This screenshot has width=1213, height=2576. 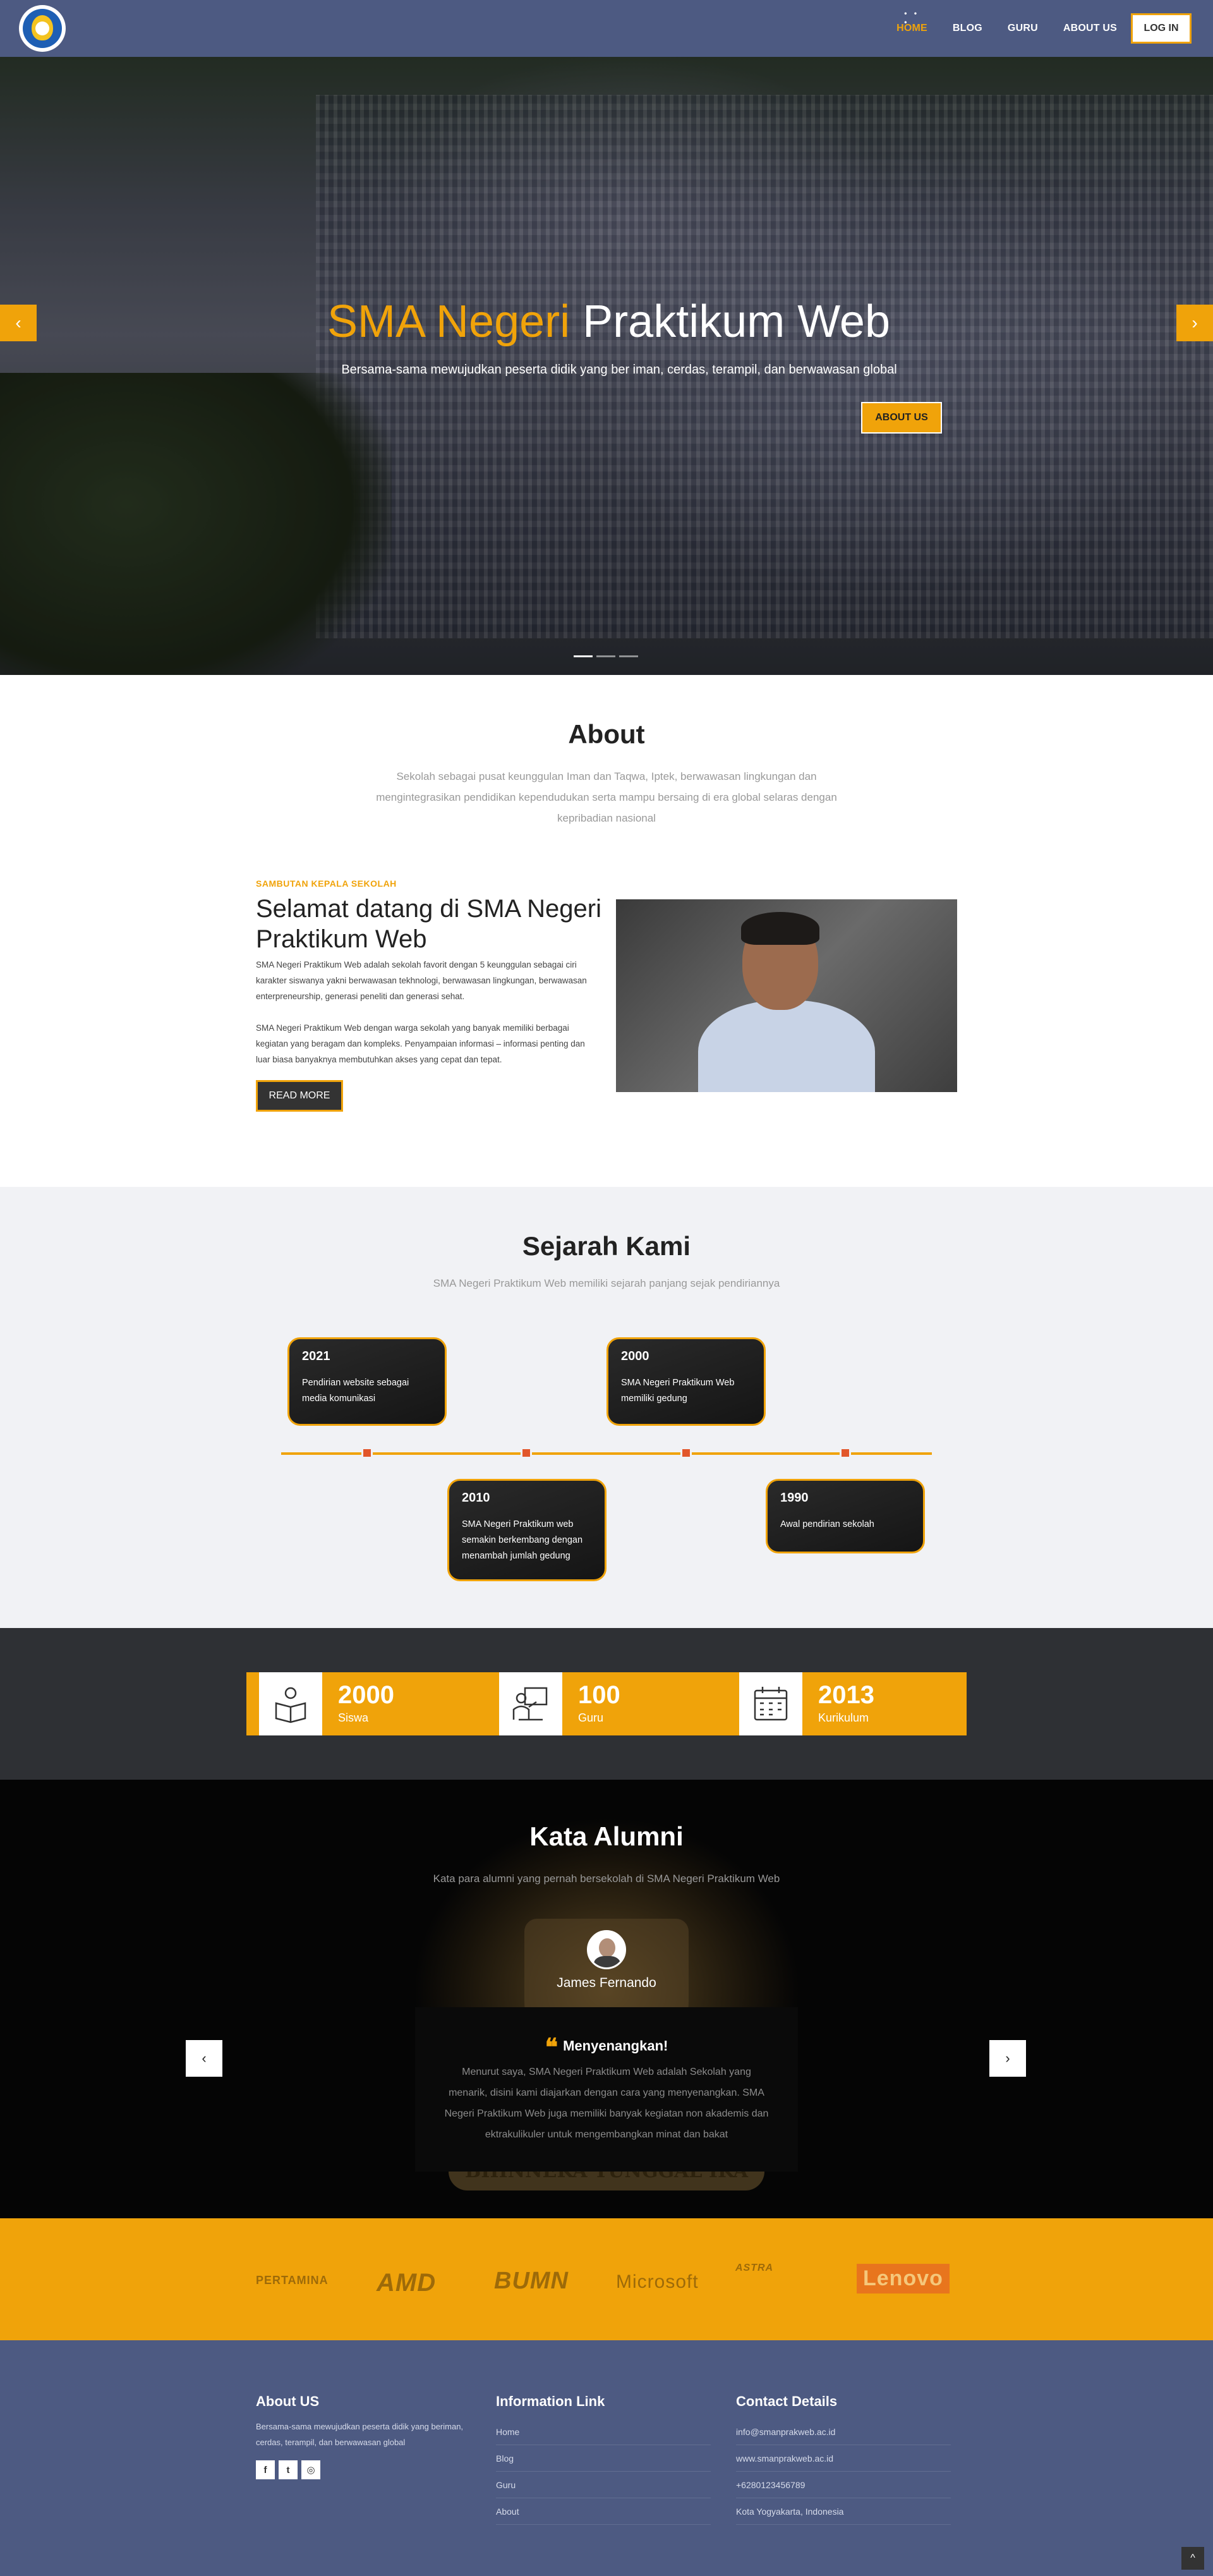 I want to click on stat-label: Kurikulum, so click(x=843, y=1717).